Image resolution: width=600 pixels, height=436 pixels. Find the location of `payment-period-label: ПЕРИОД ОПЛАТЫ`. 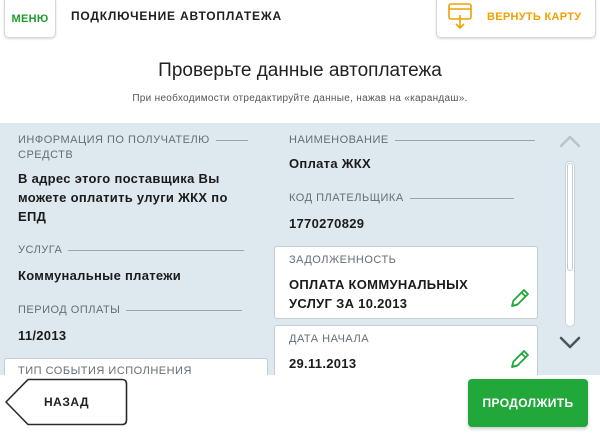

payment-period-label: ПЕРИОД ОПЛАТЫ is located at coordinates (130, 310).